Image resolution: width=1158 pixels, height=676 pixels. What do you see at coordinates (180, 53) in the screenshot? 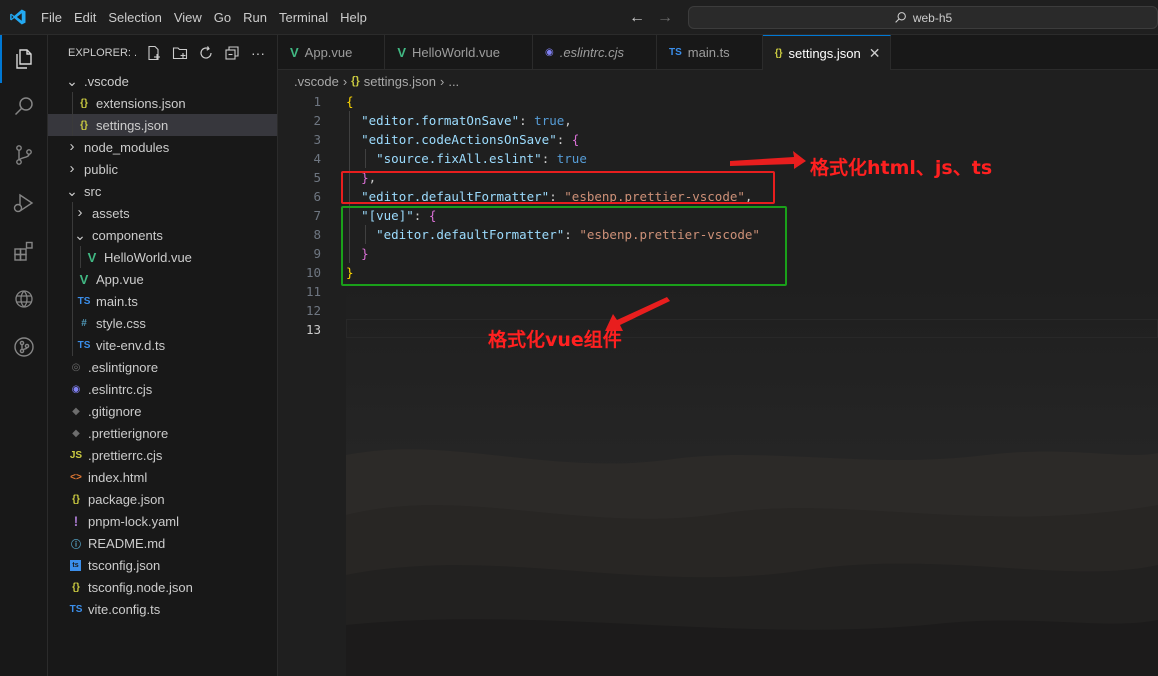
I see `new-folder-icon` at bounding box center [180, 53].